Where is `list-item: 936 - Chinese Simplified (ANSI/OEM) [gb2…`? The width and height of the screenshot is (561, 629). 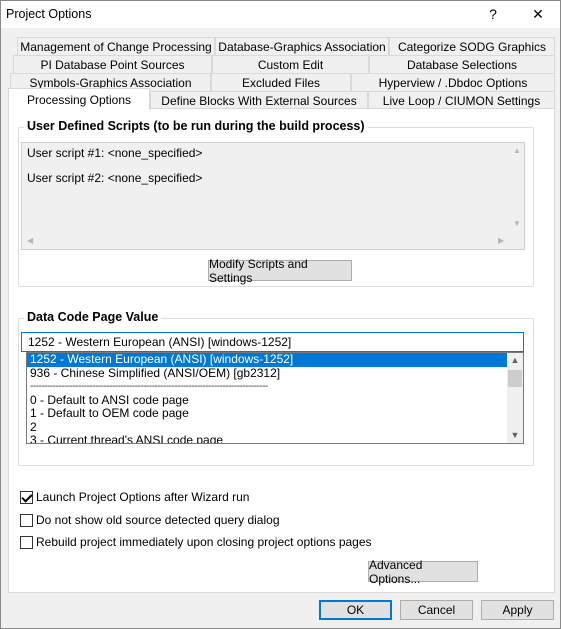
list-item: 936 - Chinese Simplified (ANSI/OEM) [gb2… is located at coordinates (267, 373).